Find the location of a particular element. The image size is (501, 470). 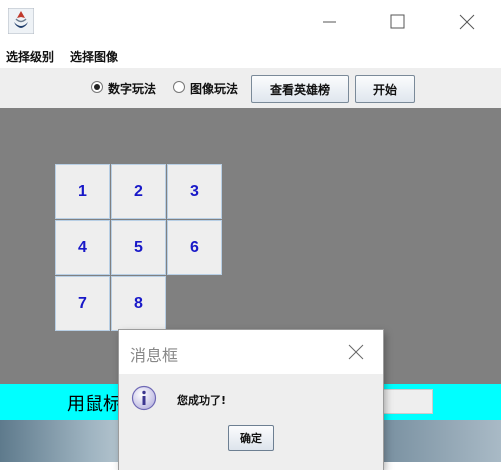

dialog-title: 消息框 is located at coordinates (154, 355).